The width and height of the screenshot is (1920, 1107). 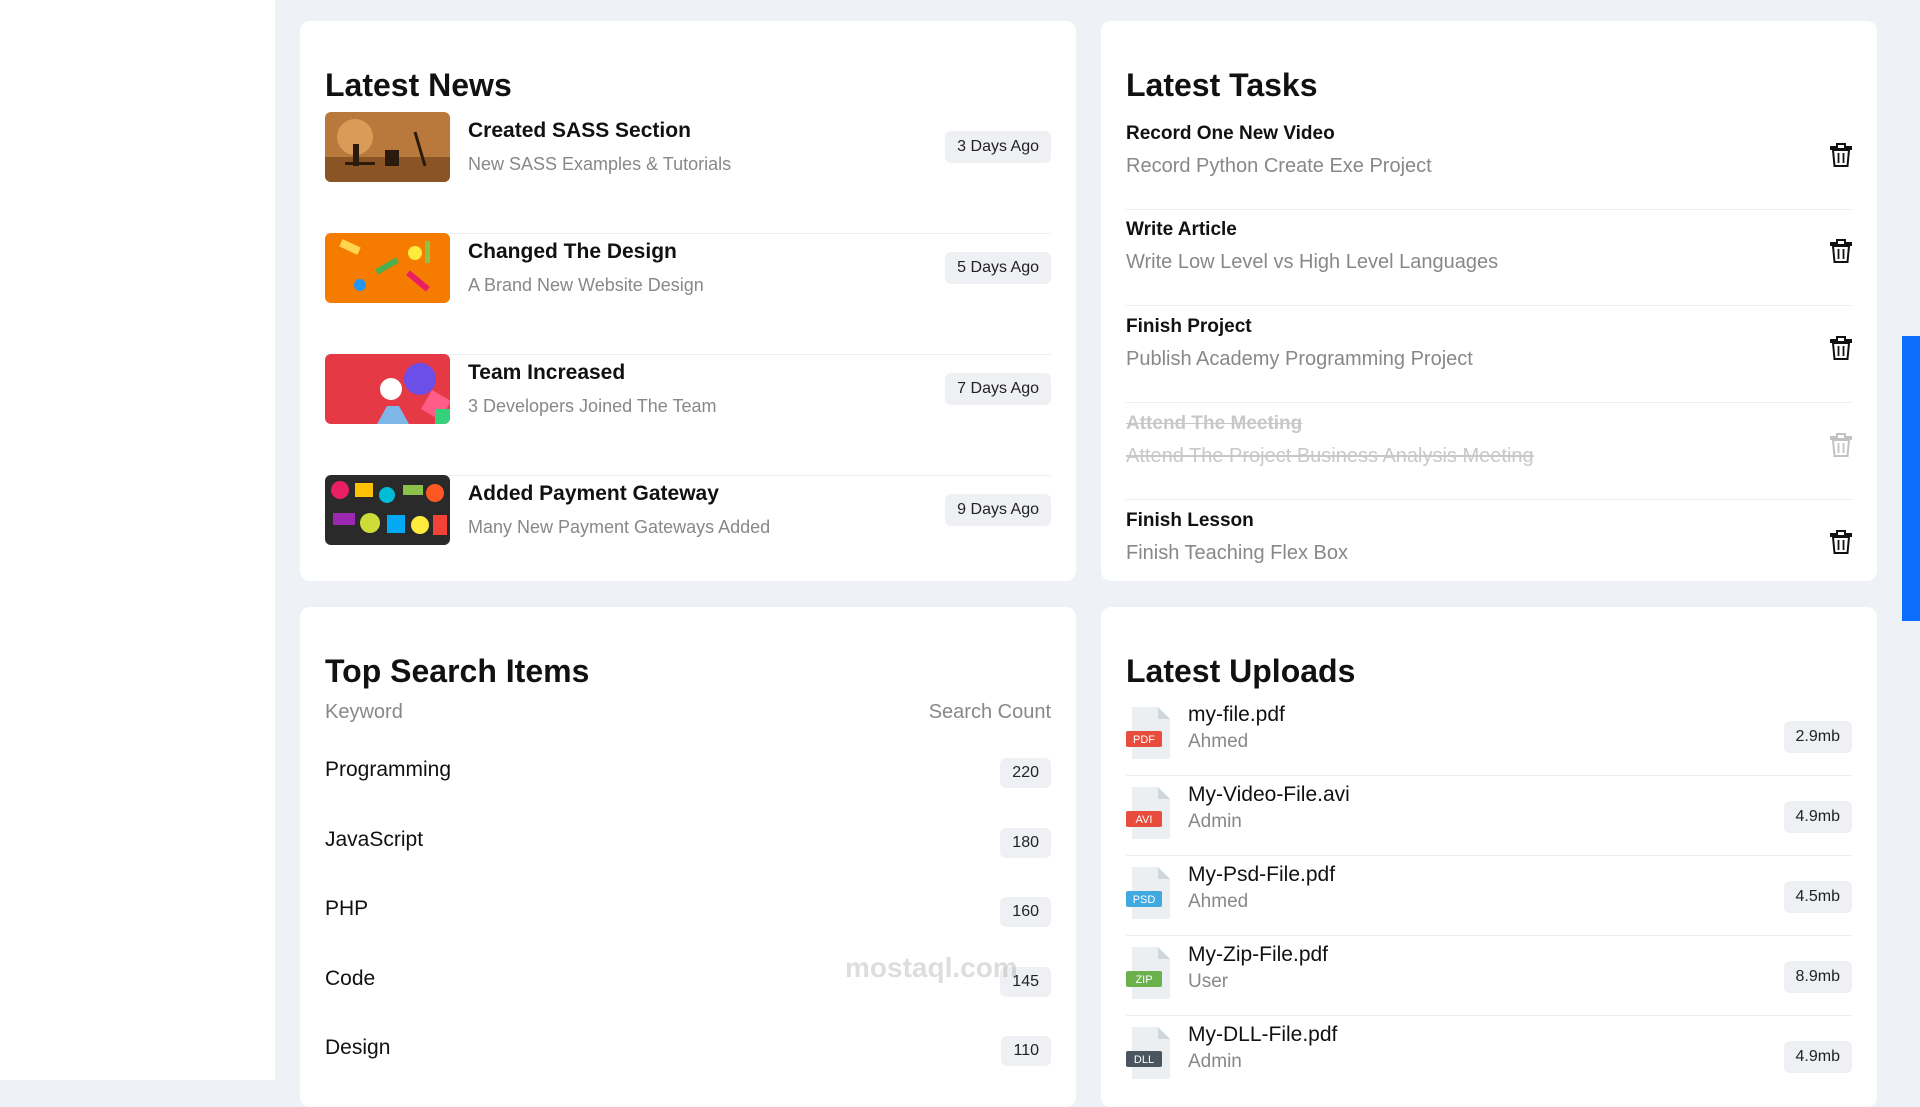 What do you see at coordinates (586, 285) in the screenshot?
I see `news-subtitle: A Brand New Website Design` at bounding box center [586, 285].